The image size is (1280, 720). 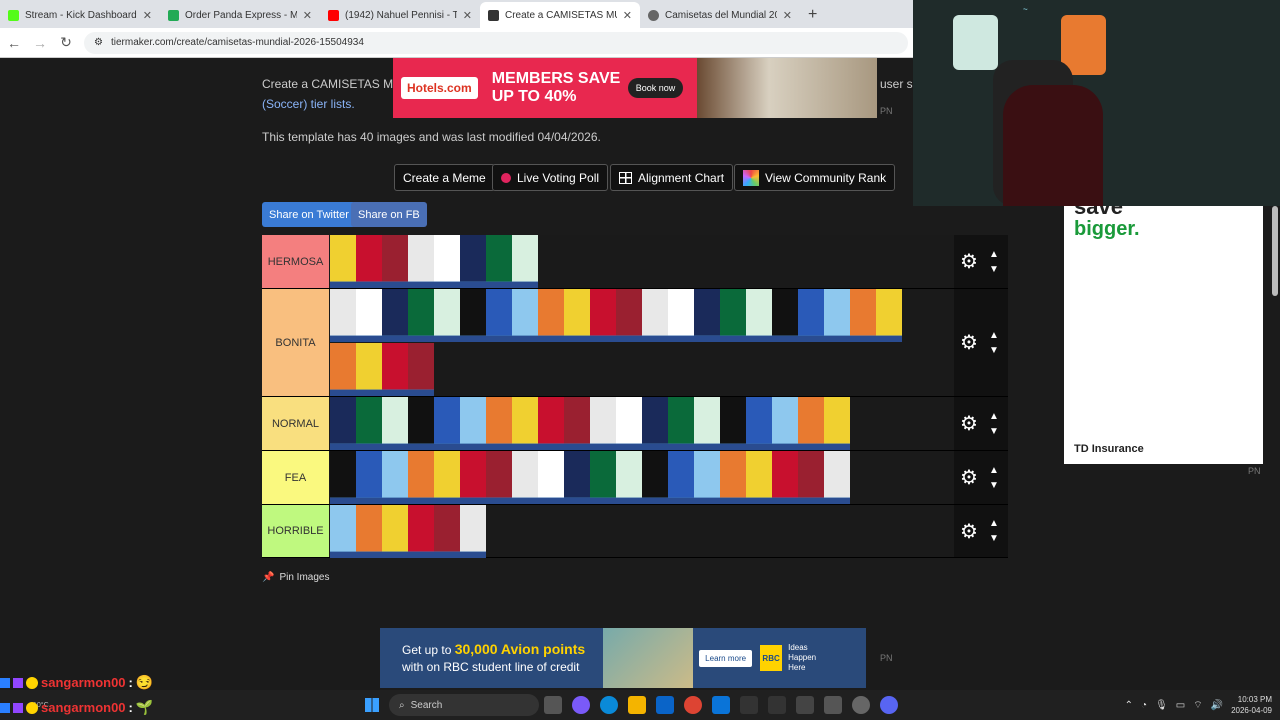 I want to click on tab-kick-dashboard: Stream - Kick Dashboard ✕, so click(x=80, y=15).